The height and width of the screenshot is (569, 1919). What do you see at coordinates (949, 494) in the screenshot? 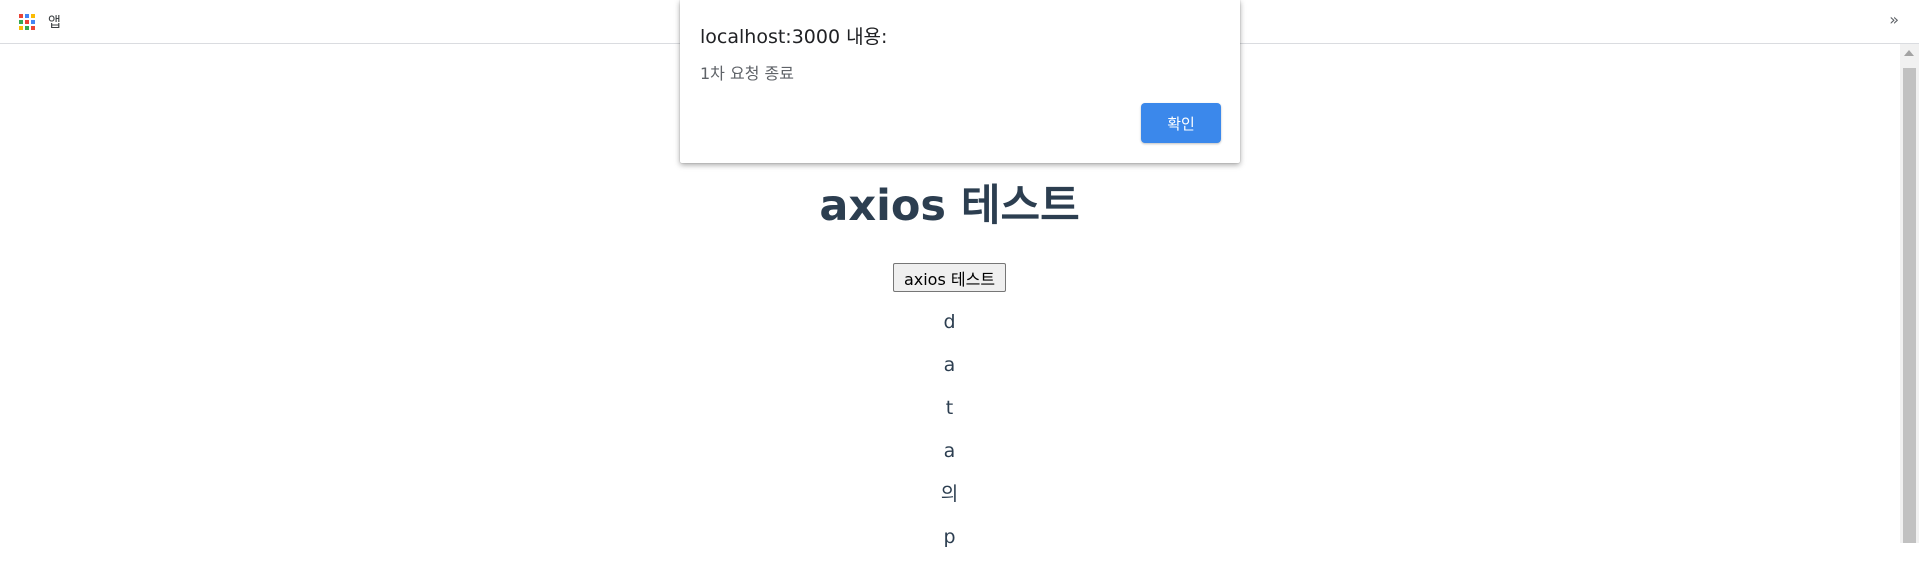
I see `data-char-item: 의` at bounding box center [949, 494].